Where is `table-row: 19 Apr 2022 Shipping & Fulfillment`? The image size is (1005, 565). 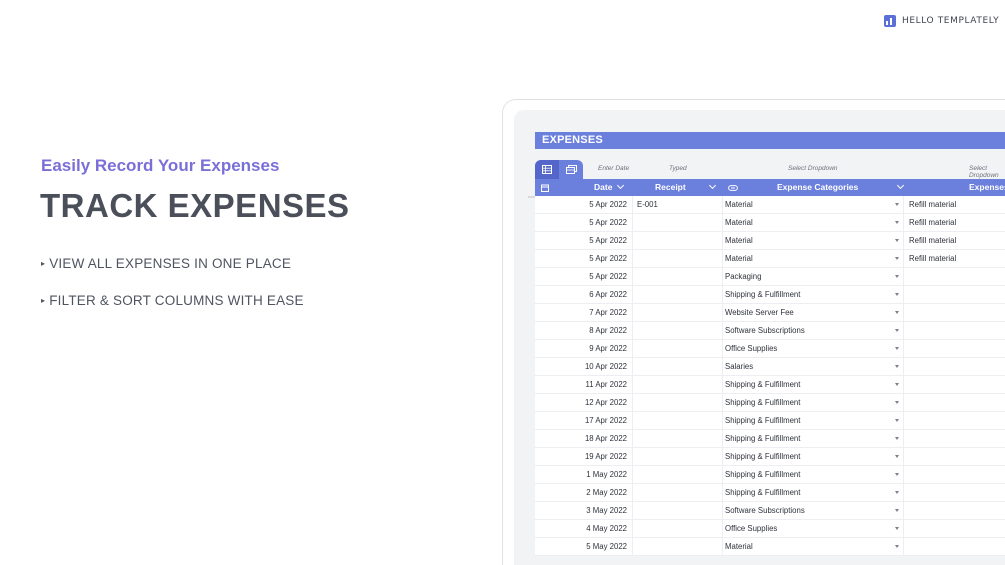 table-row: 19 Apr 2022 Shipping & Fulfillment is located at coordinates (770, 457).